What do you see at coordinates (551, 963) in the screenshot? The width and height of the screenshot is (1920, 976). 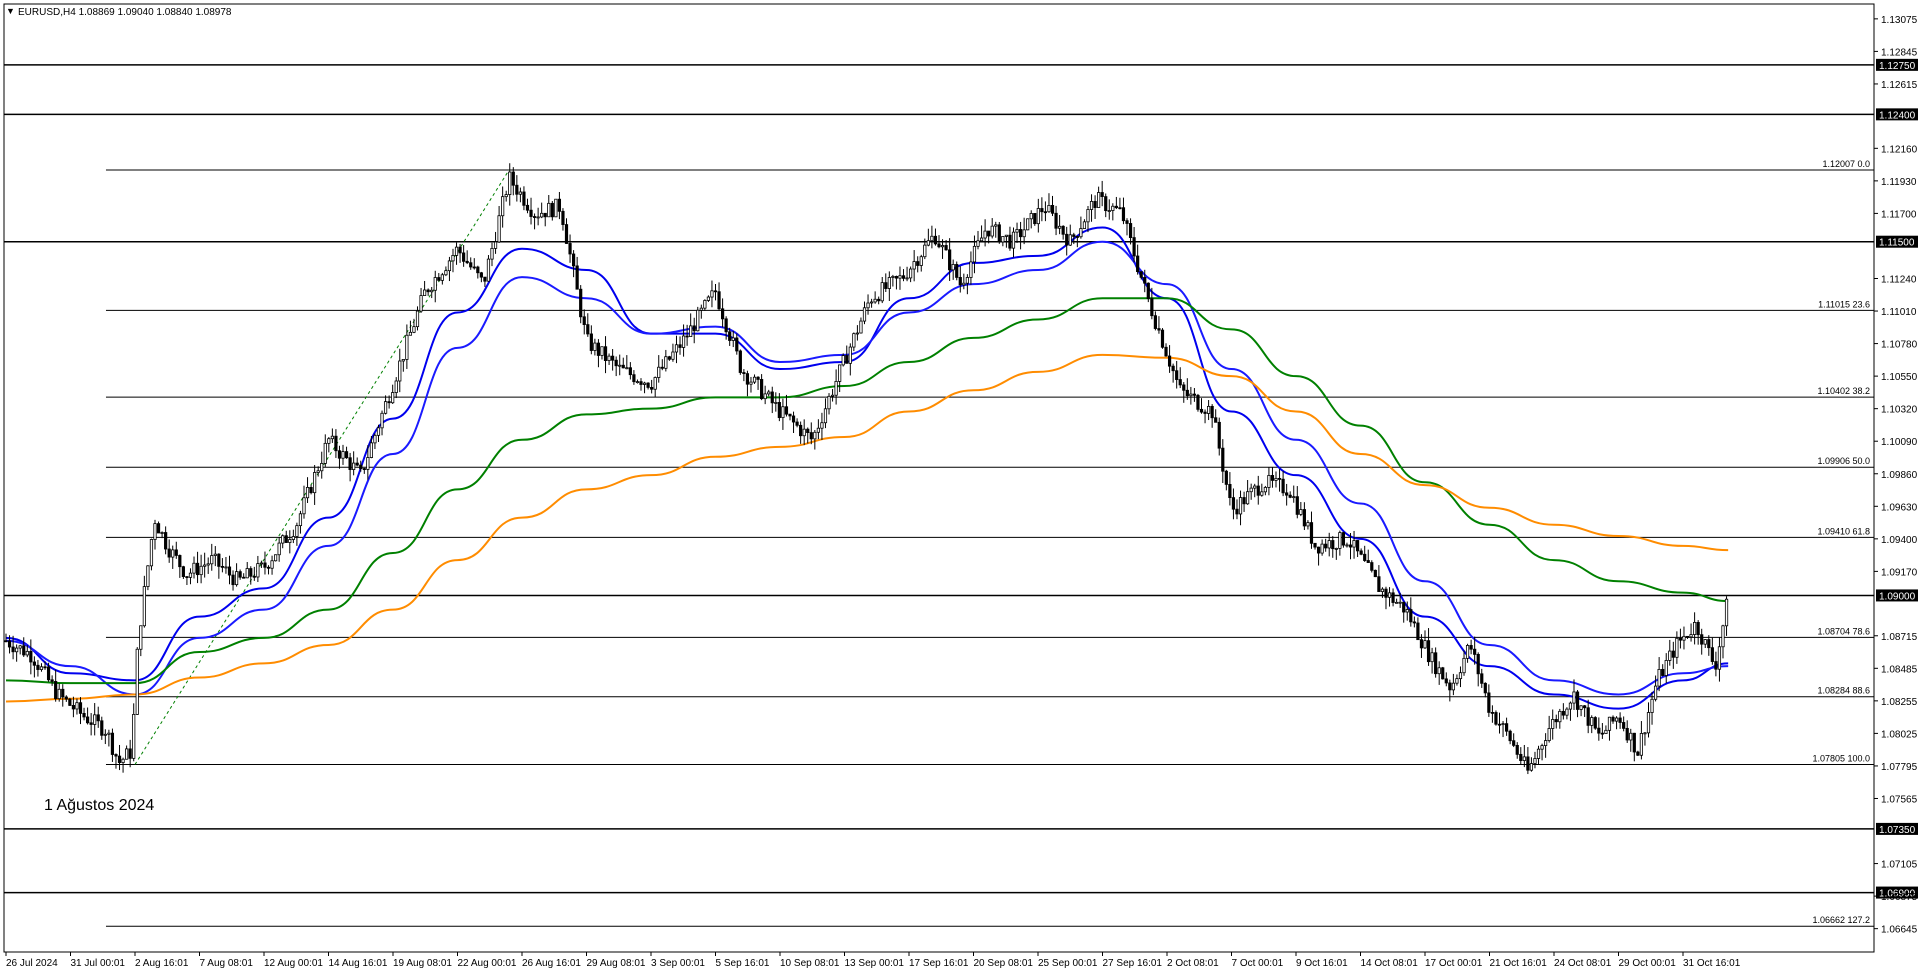 I see `x-tick-label: 26 Aug 16:01` at bounding box center [551, 963].